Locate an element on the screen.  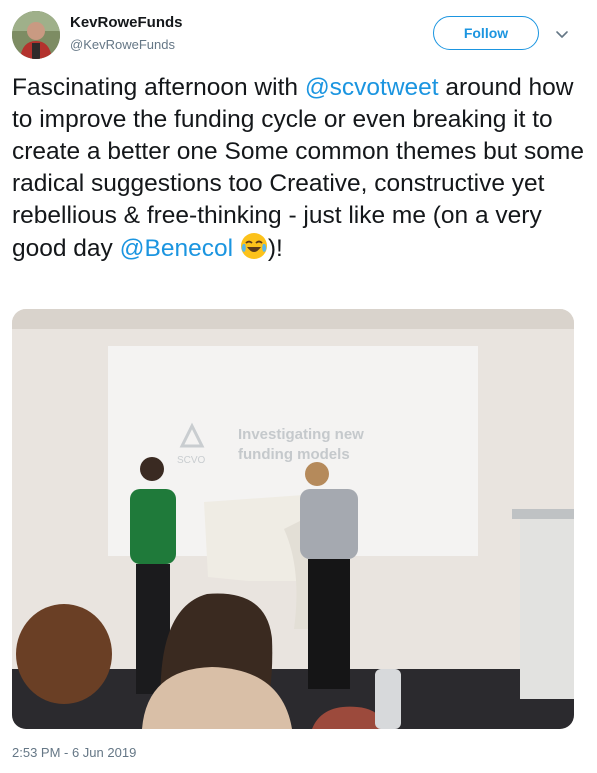
slide-brand: SCVO is located at coordinates (191, 460).